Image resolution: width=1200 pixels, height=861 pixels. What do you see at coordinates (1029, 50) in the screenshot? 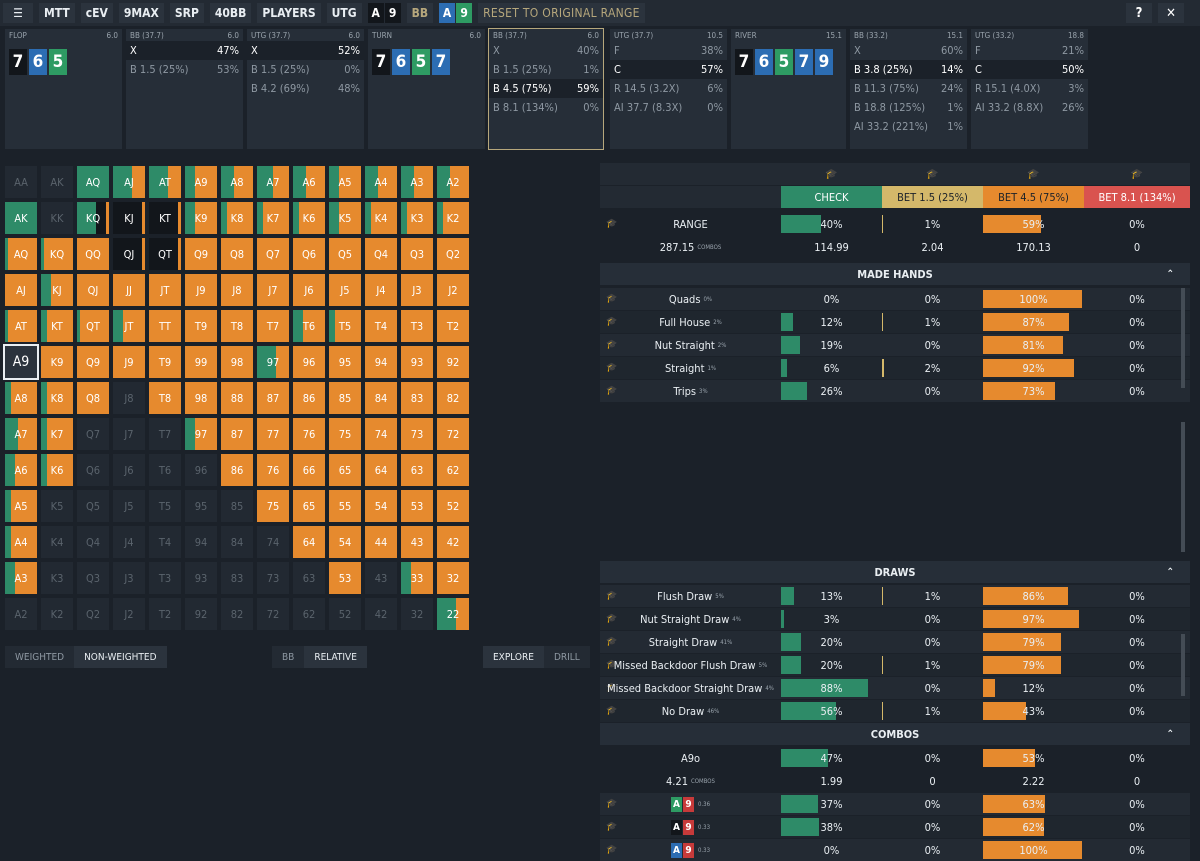
I see `action-row: F 21%` at bounding box center [1029, 50].